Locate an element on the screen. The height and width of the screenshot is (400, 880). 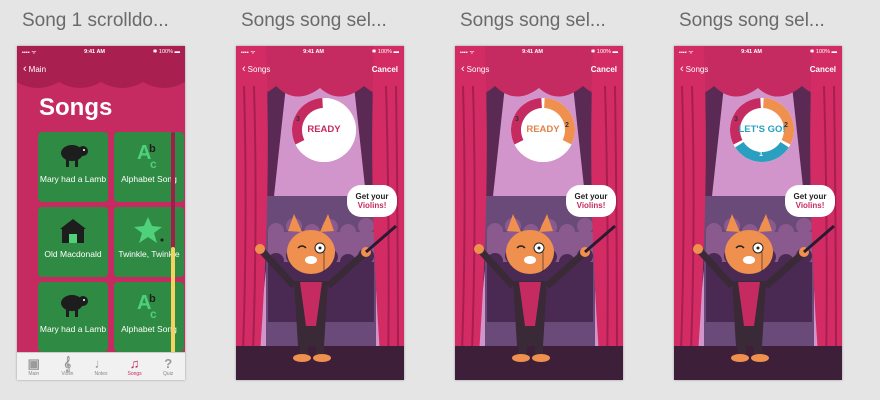
sheep-icon is located at coordinates (73, 305).